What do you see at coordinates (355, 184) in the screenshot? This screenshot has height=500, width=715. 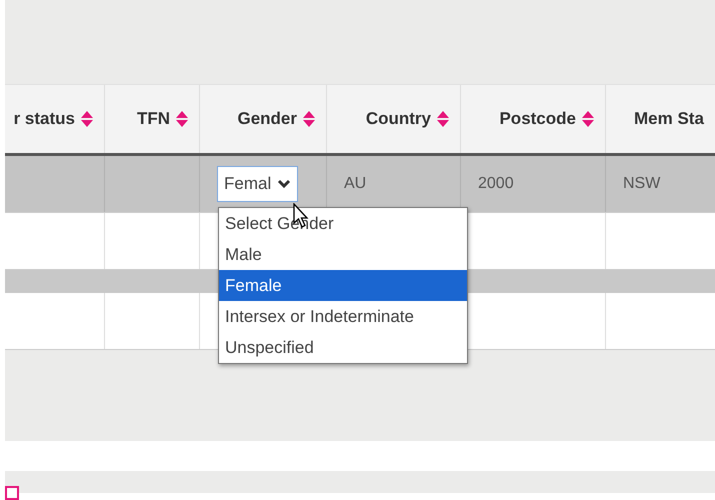 I see `table-cell: AU` at bounding box center [355, 184].